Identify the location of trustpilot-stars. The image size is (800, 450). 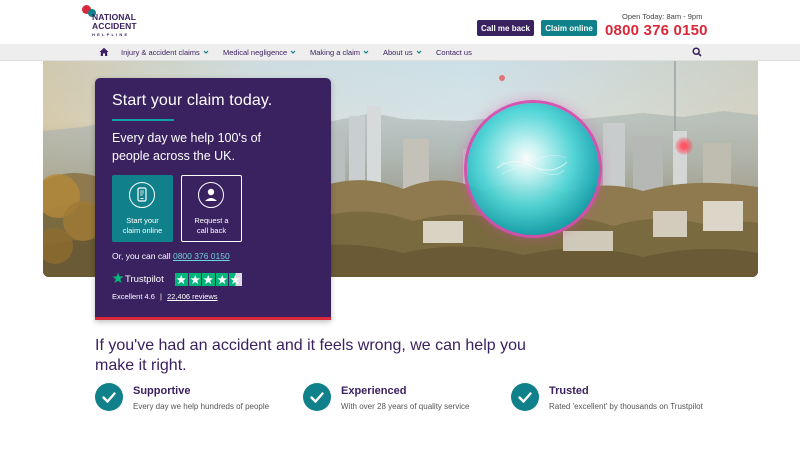
(209, 280).